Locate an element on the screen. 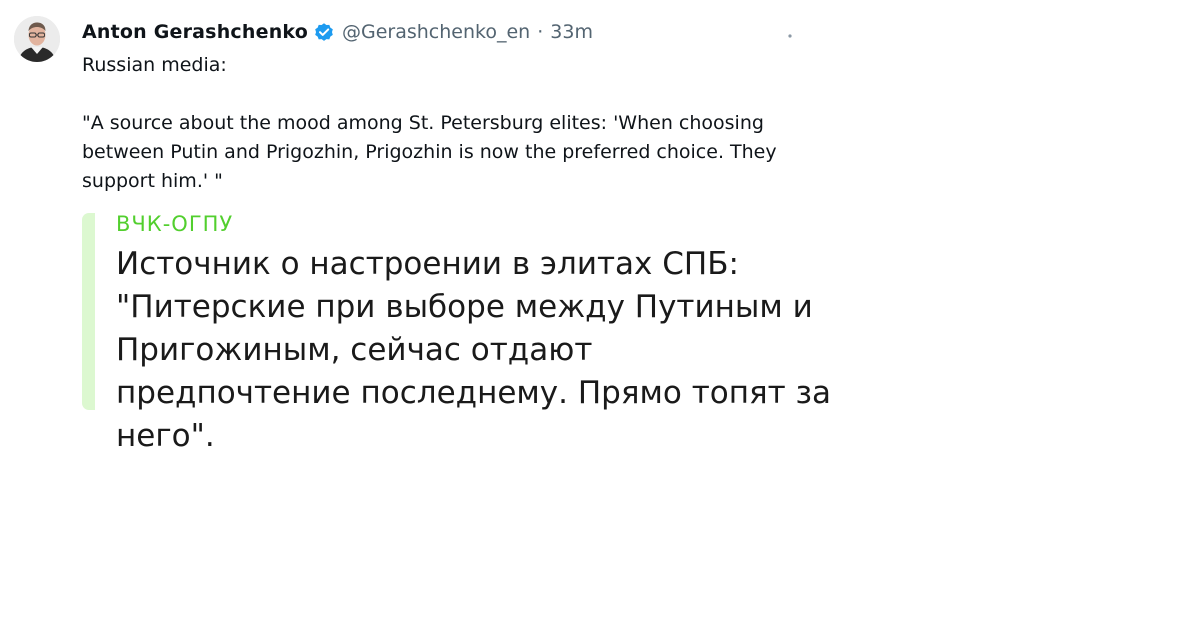  quote-accent-bar is located at coordinates (88, 311).